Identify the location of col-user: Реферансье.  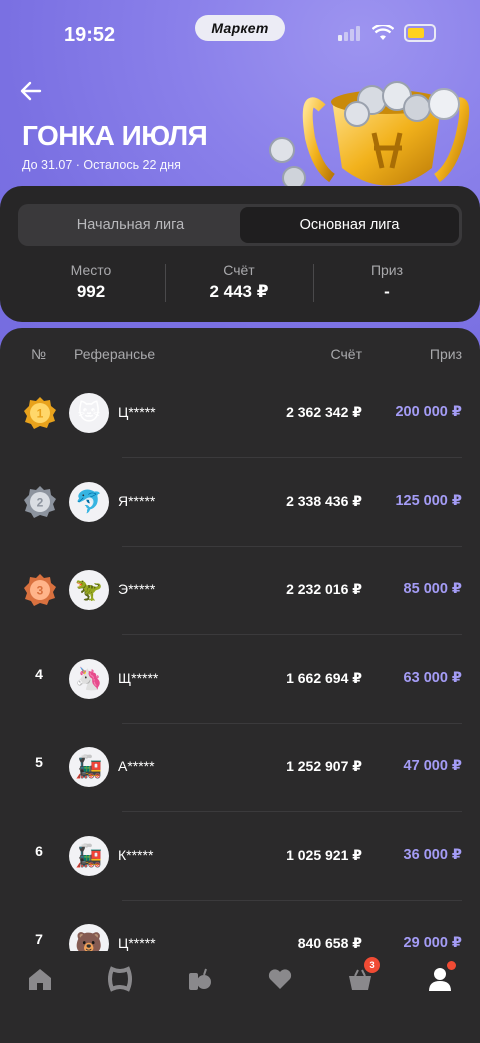
(115, 354).